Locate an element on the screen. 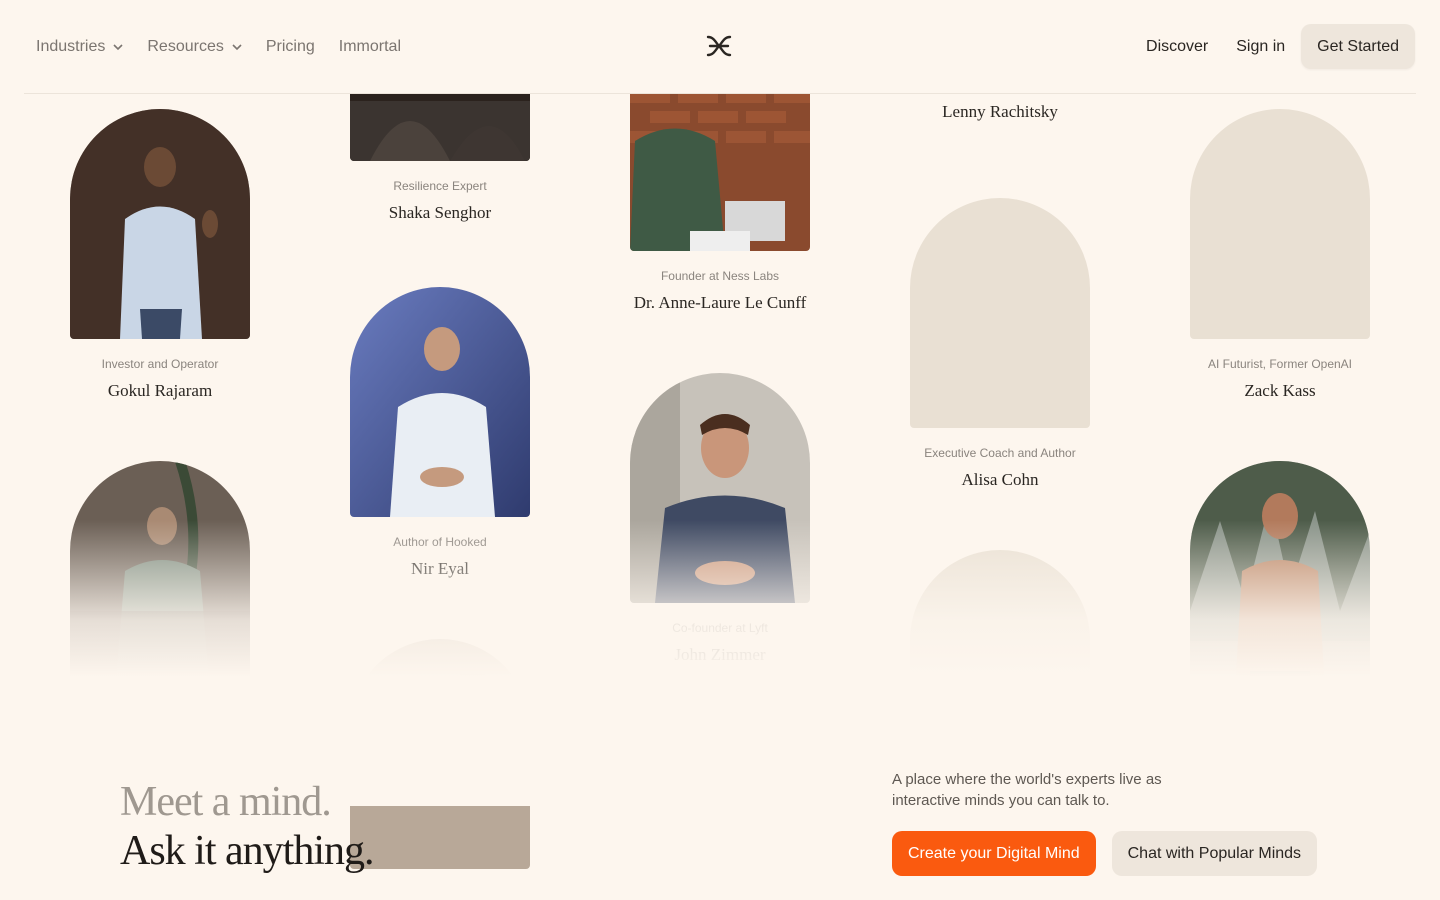  nav-industries: Industries is located at coordinates (79, 47).